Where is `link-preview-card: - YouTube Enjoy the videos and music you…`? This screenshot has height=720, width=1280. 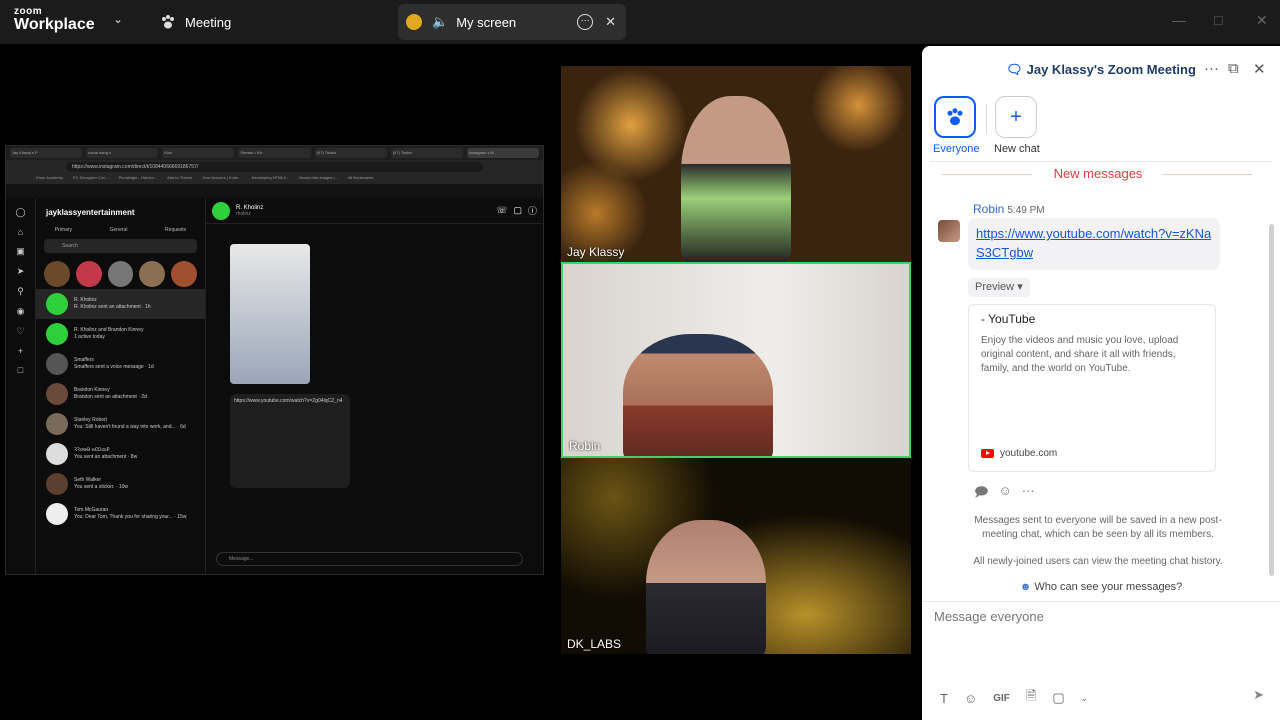
link-preview-card: - YouTube Enjoy the videos and music you… is located at coordinates (1092, 388).